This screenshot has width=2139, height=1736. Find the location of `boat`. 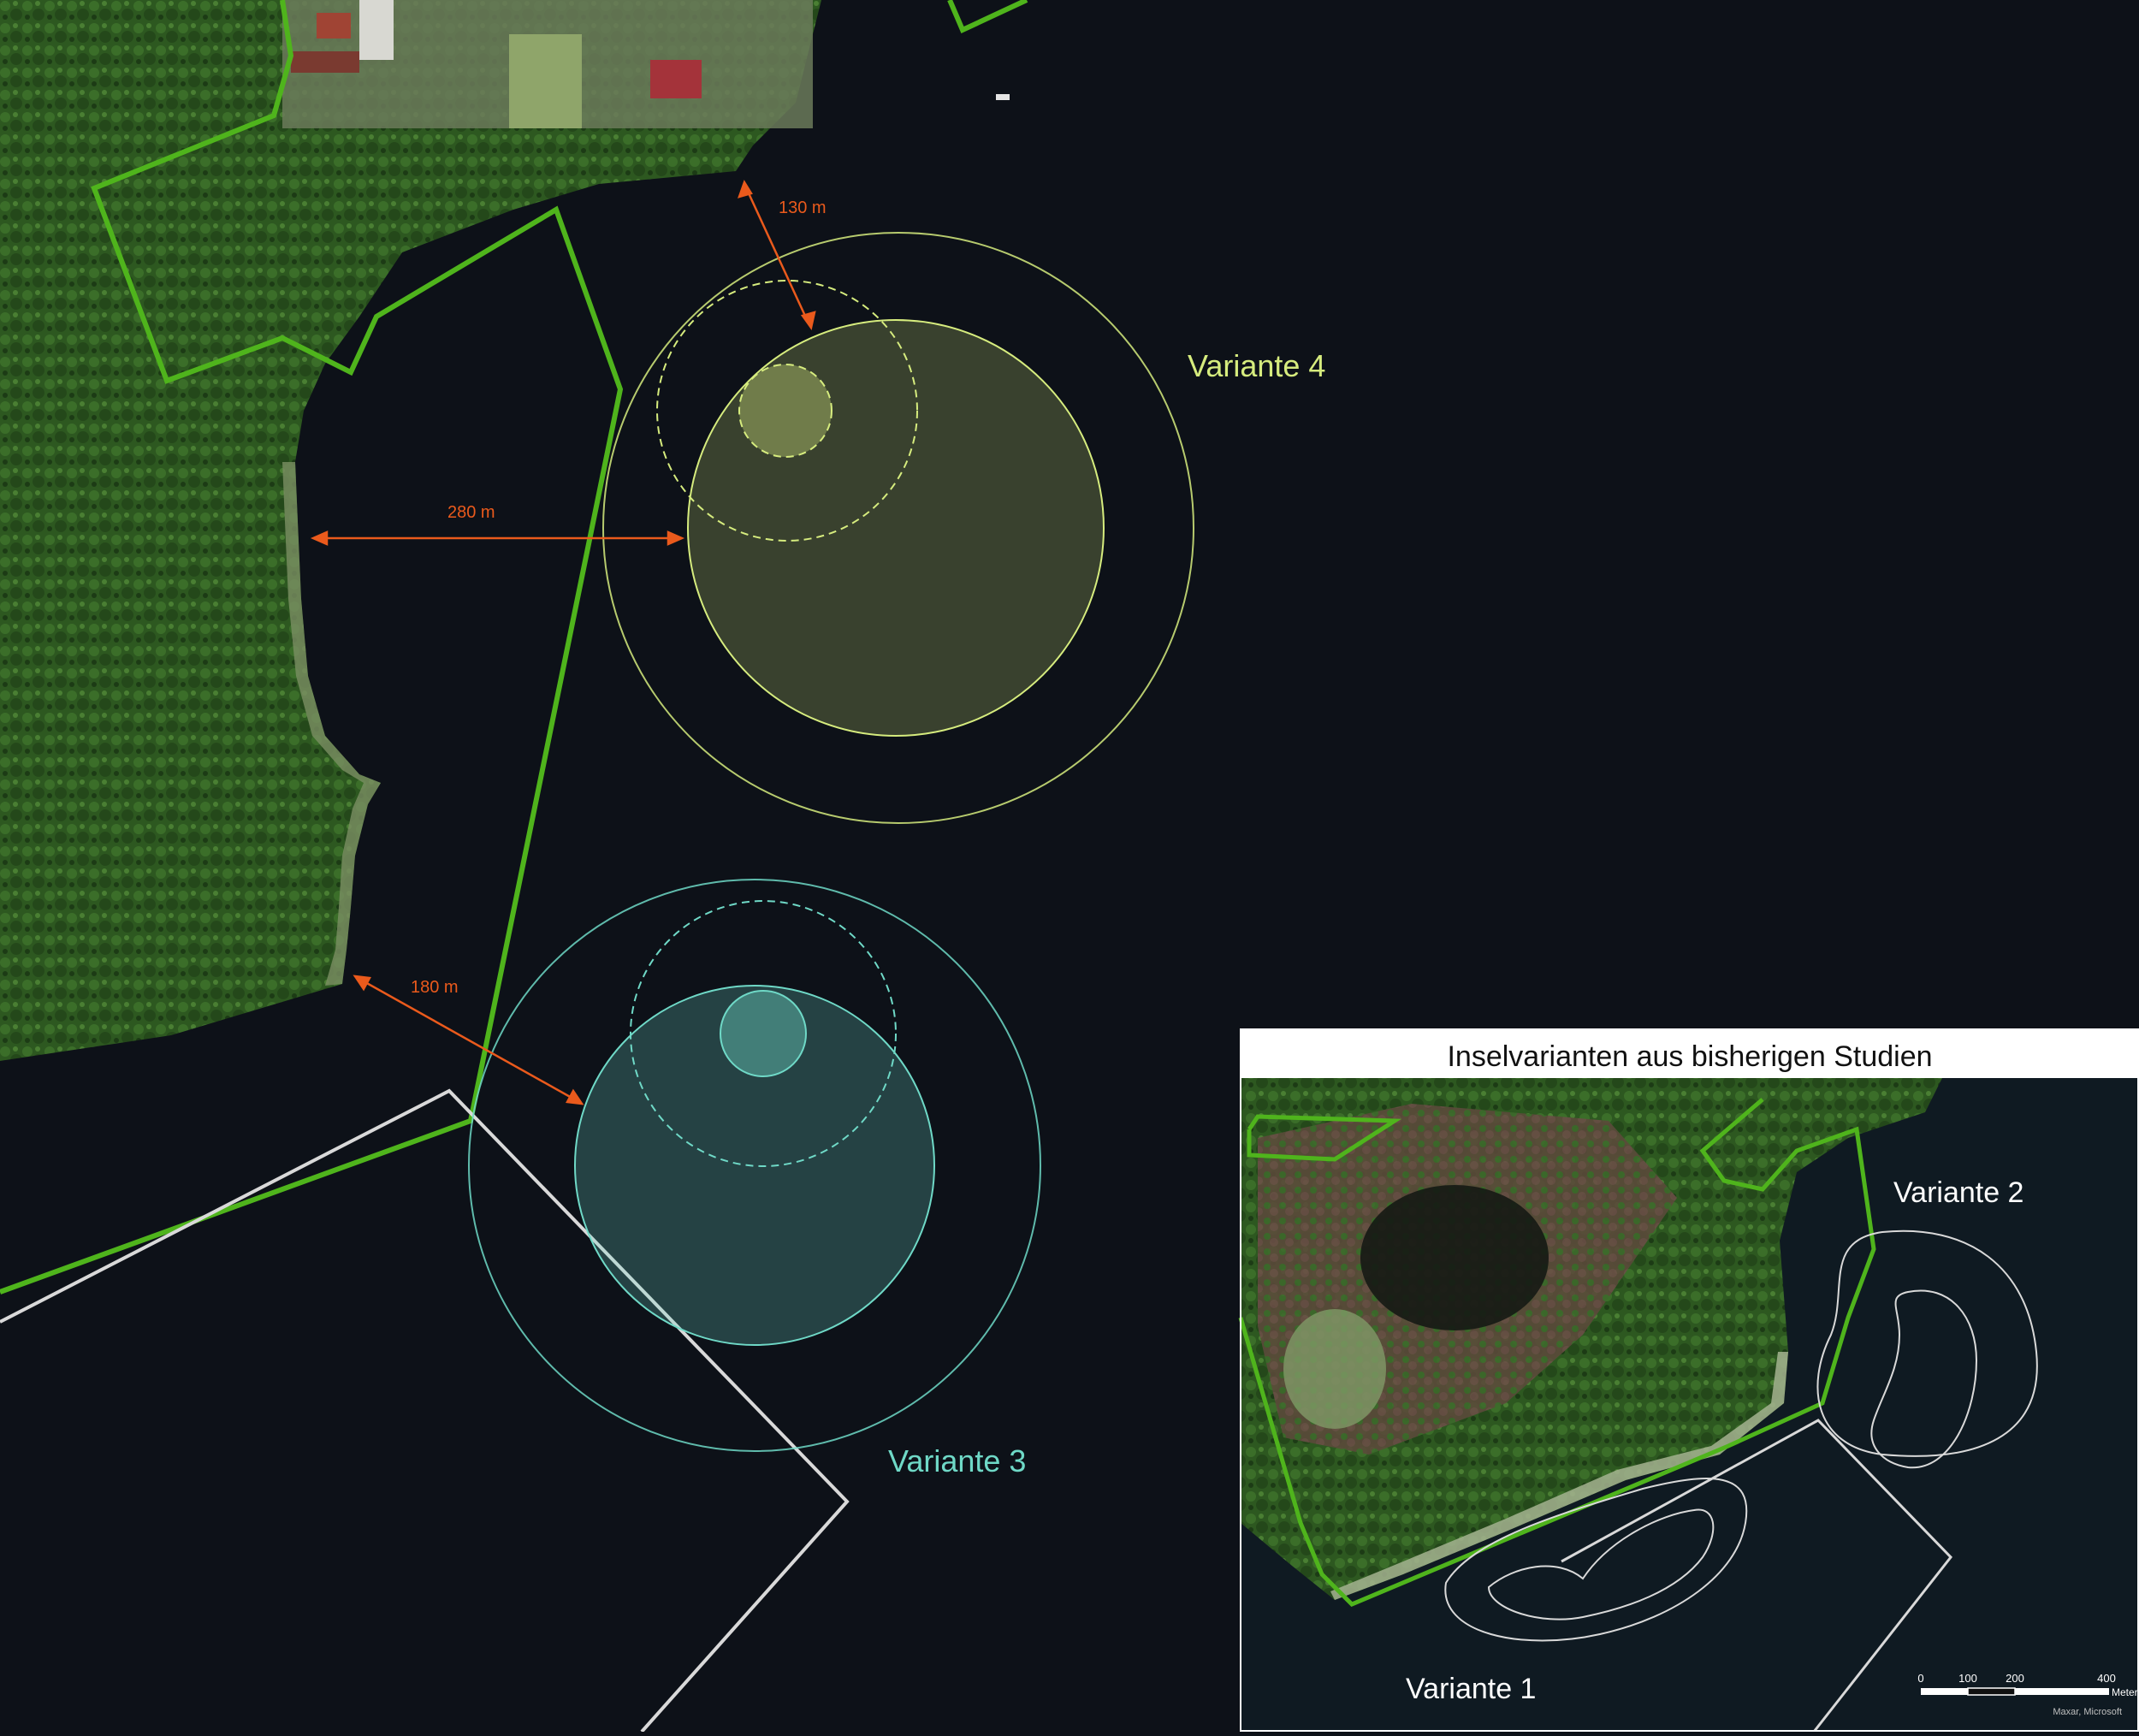

boat is located at coordinates (1003, 97).